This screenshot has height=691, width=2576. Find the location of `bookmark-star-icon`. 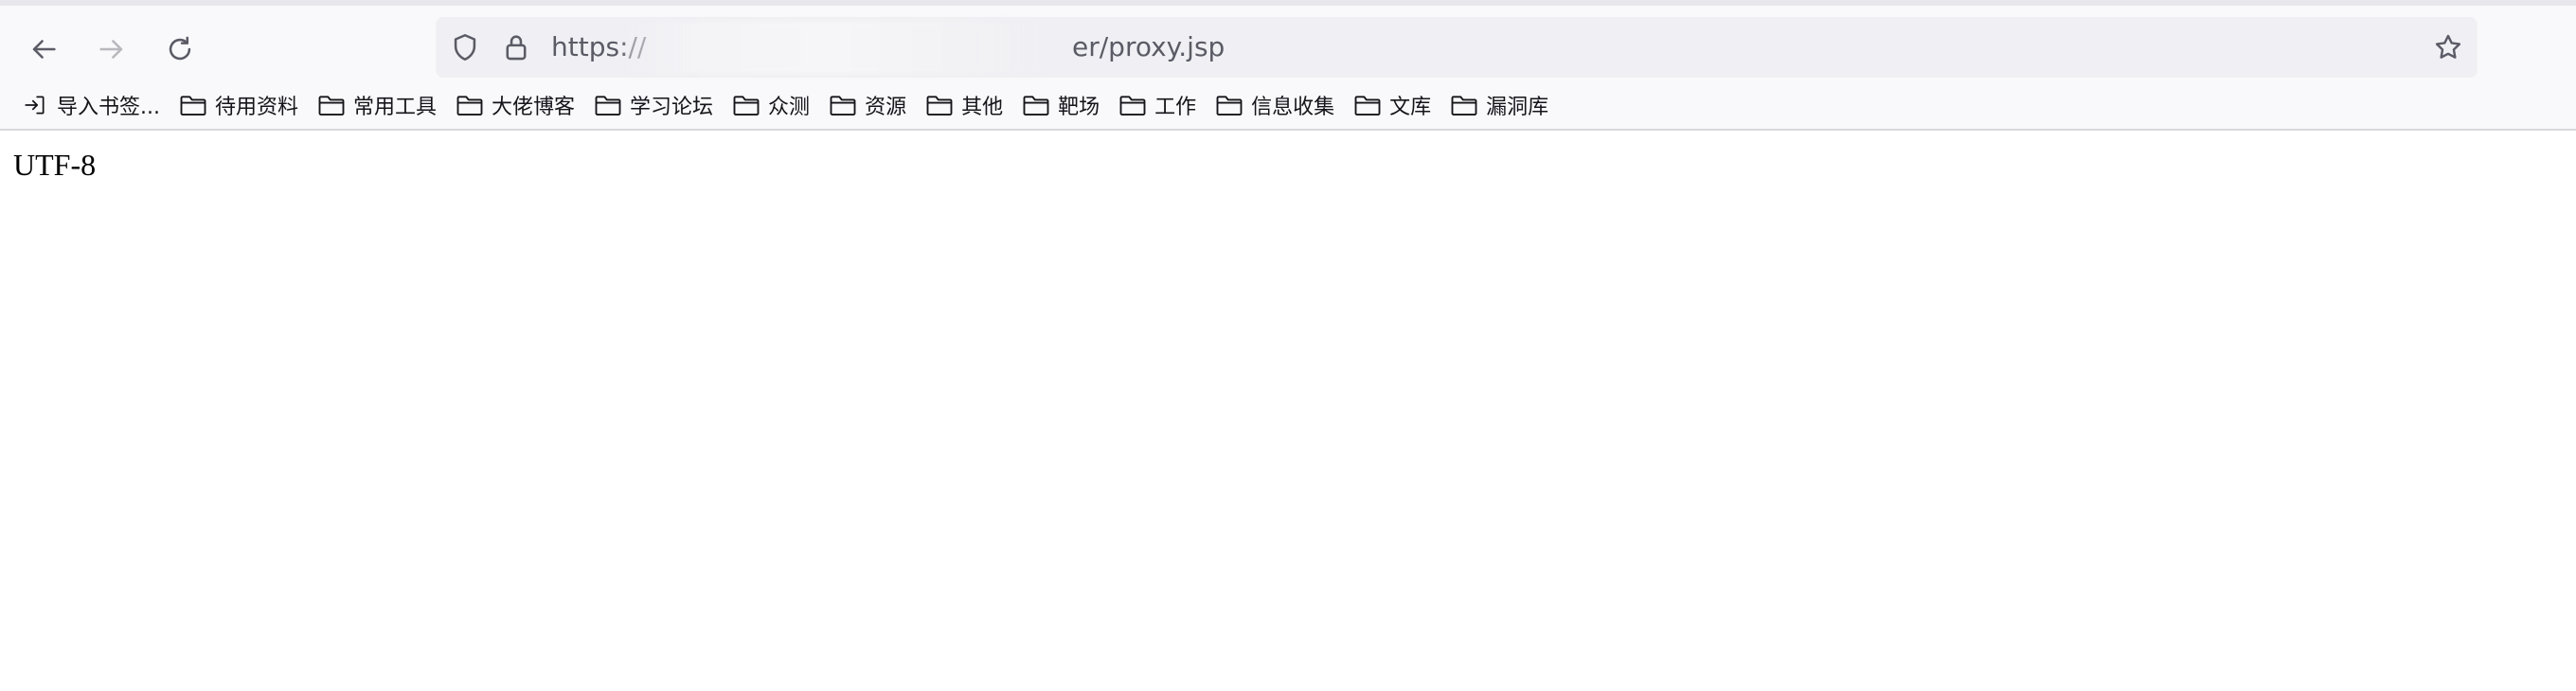

bookmark-star-icon is located at coordinates (2448, 47).